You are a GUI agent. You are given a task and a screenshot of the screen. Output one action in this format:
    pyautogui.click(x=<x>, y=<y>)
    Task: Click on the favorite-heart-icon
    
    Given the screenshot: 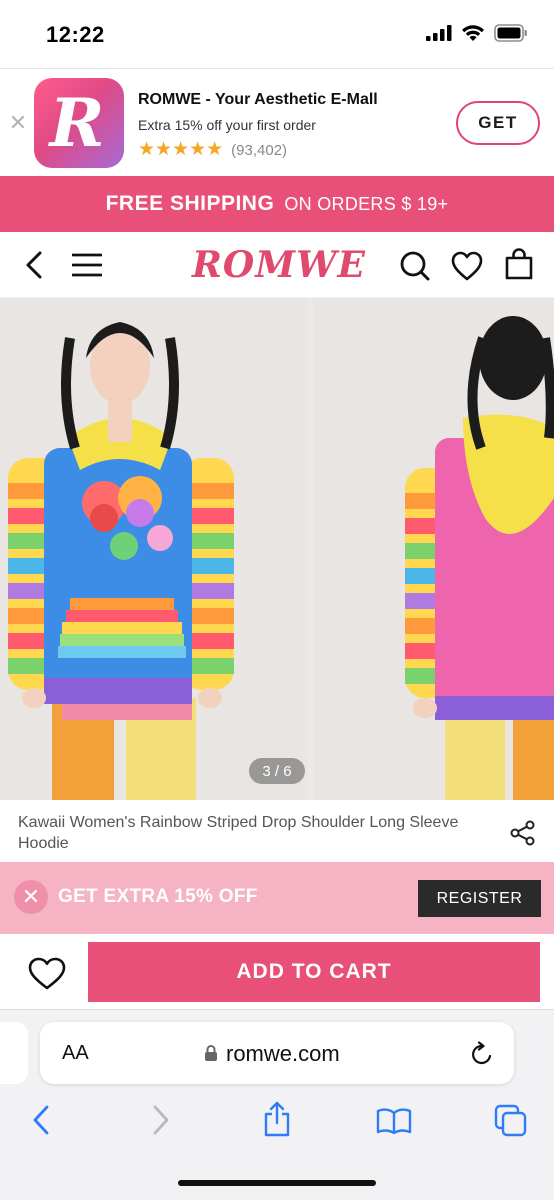 What is the action you would take?
    pyautogui.click(x=47, y=974)
    